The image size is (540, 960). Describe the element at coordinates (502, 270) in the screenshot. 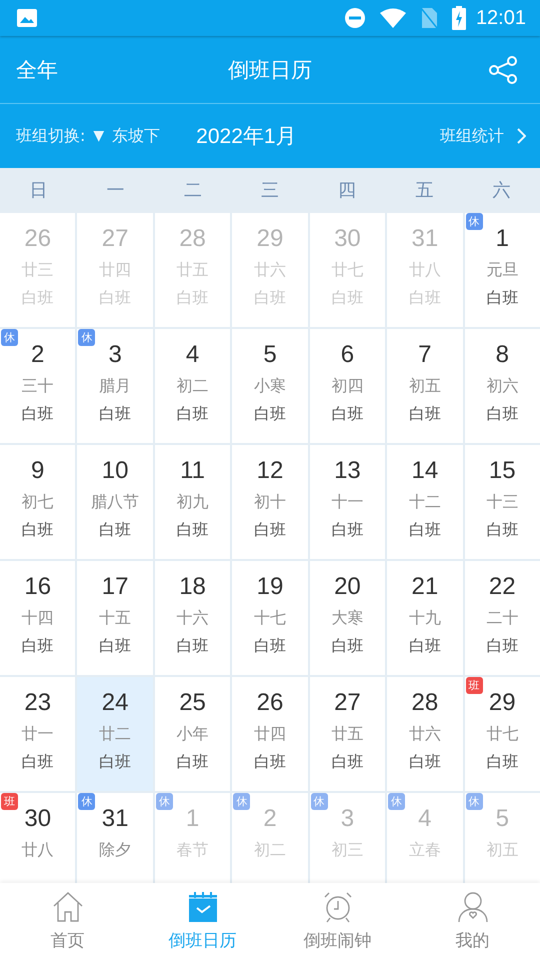

I see `day-cell: 休 1 元旦 白班` at that location.